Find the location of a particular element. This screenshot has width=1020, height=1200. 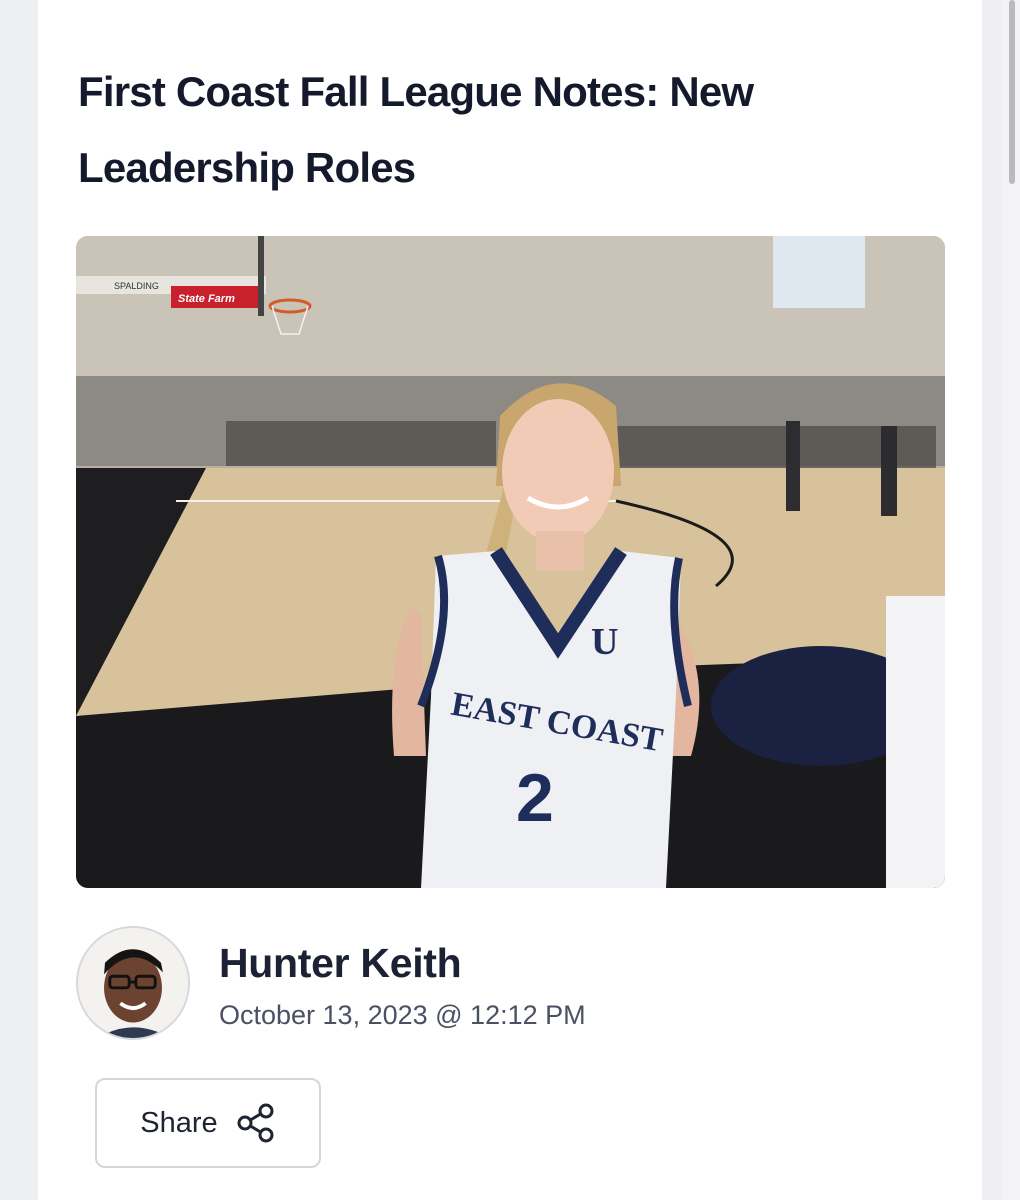

hoop-brand-text: SPALDING is located at coordinates (136, 286).